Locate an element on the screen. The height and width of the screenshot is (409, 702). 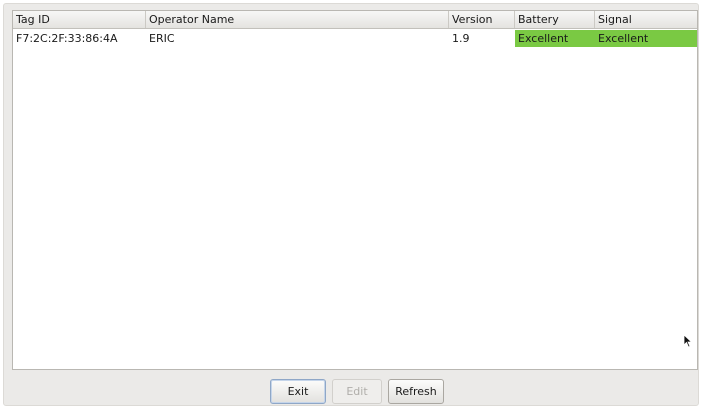
mouse-pointer-icon is located at coordinates (688, 341).